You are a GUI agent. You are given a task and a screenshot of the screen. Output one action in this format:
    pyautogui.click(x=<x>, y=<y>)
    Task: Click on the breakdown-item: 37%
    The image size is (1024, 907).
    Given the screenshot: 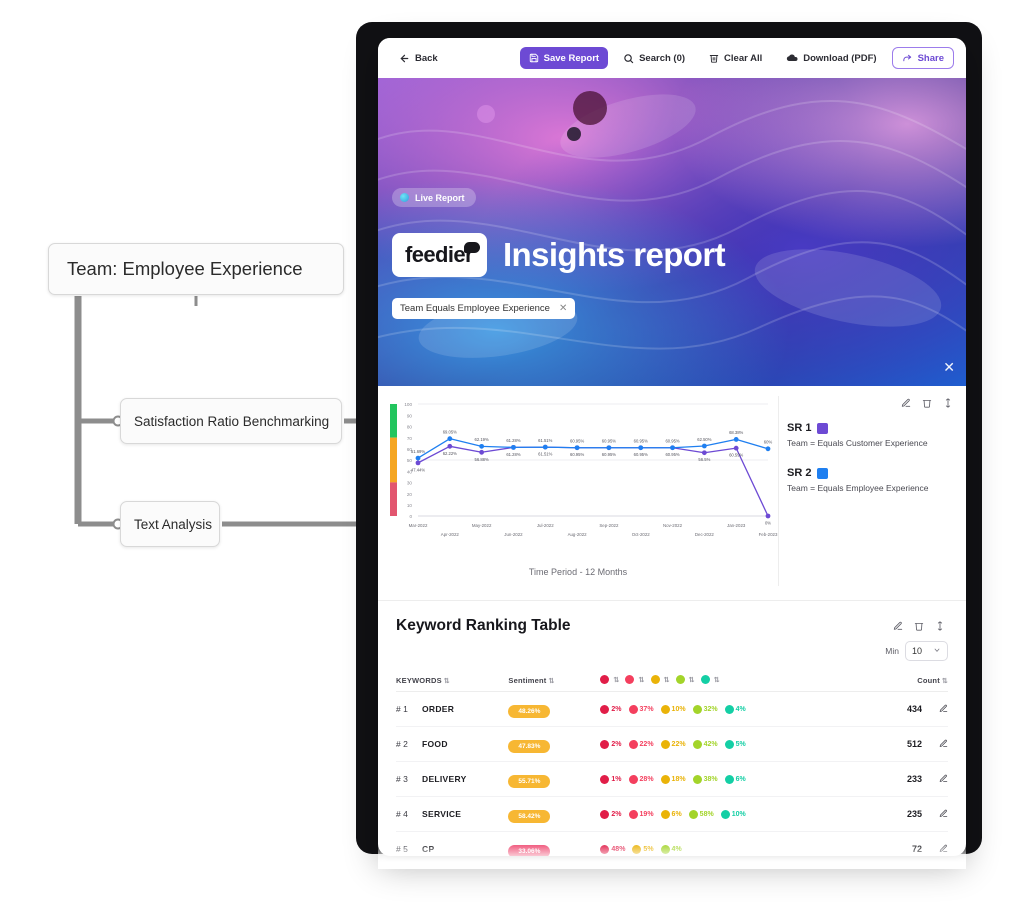 What is the action you would take?
    pyautogui.click(x=641, y=709)
    